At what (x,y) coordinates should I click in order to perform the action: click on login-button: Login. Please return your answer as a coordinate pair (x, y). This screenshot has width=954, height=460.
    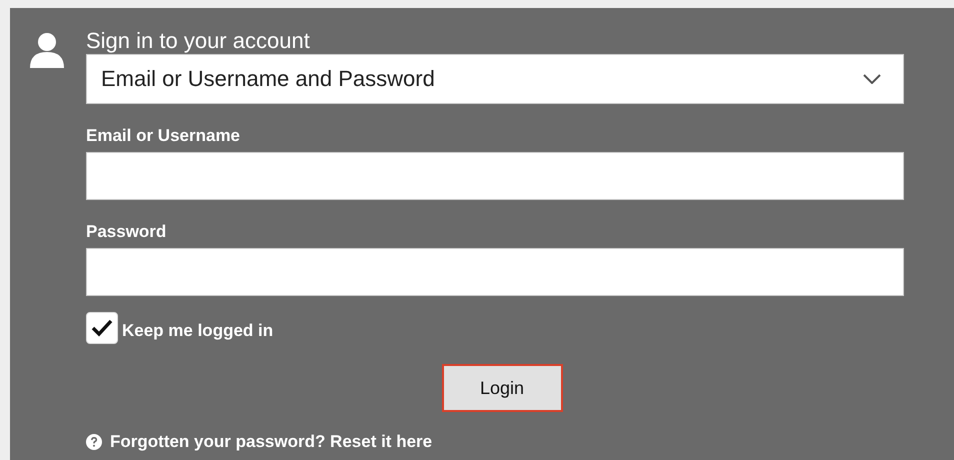
    Looking at the image, I should click on (502, 388).